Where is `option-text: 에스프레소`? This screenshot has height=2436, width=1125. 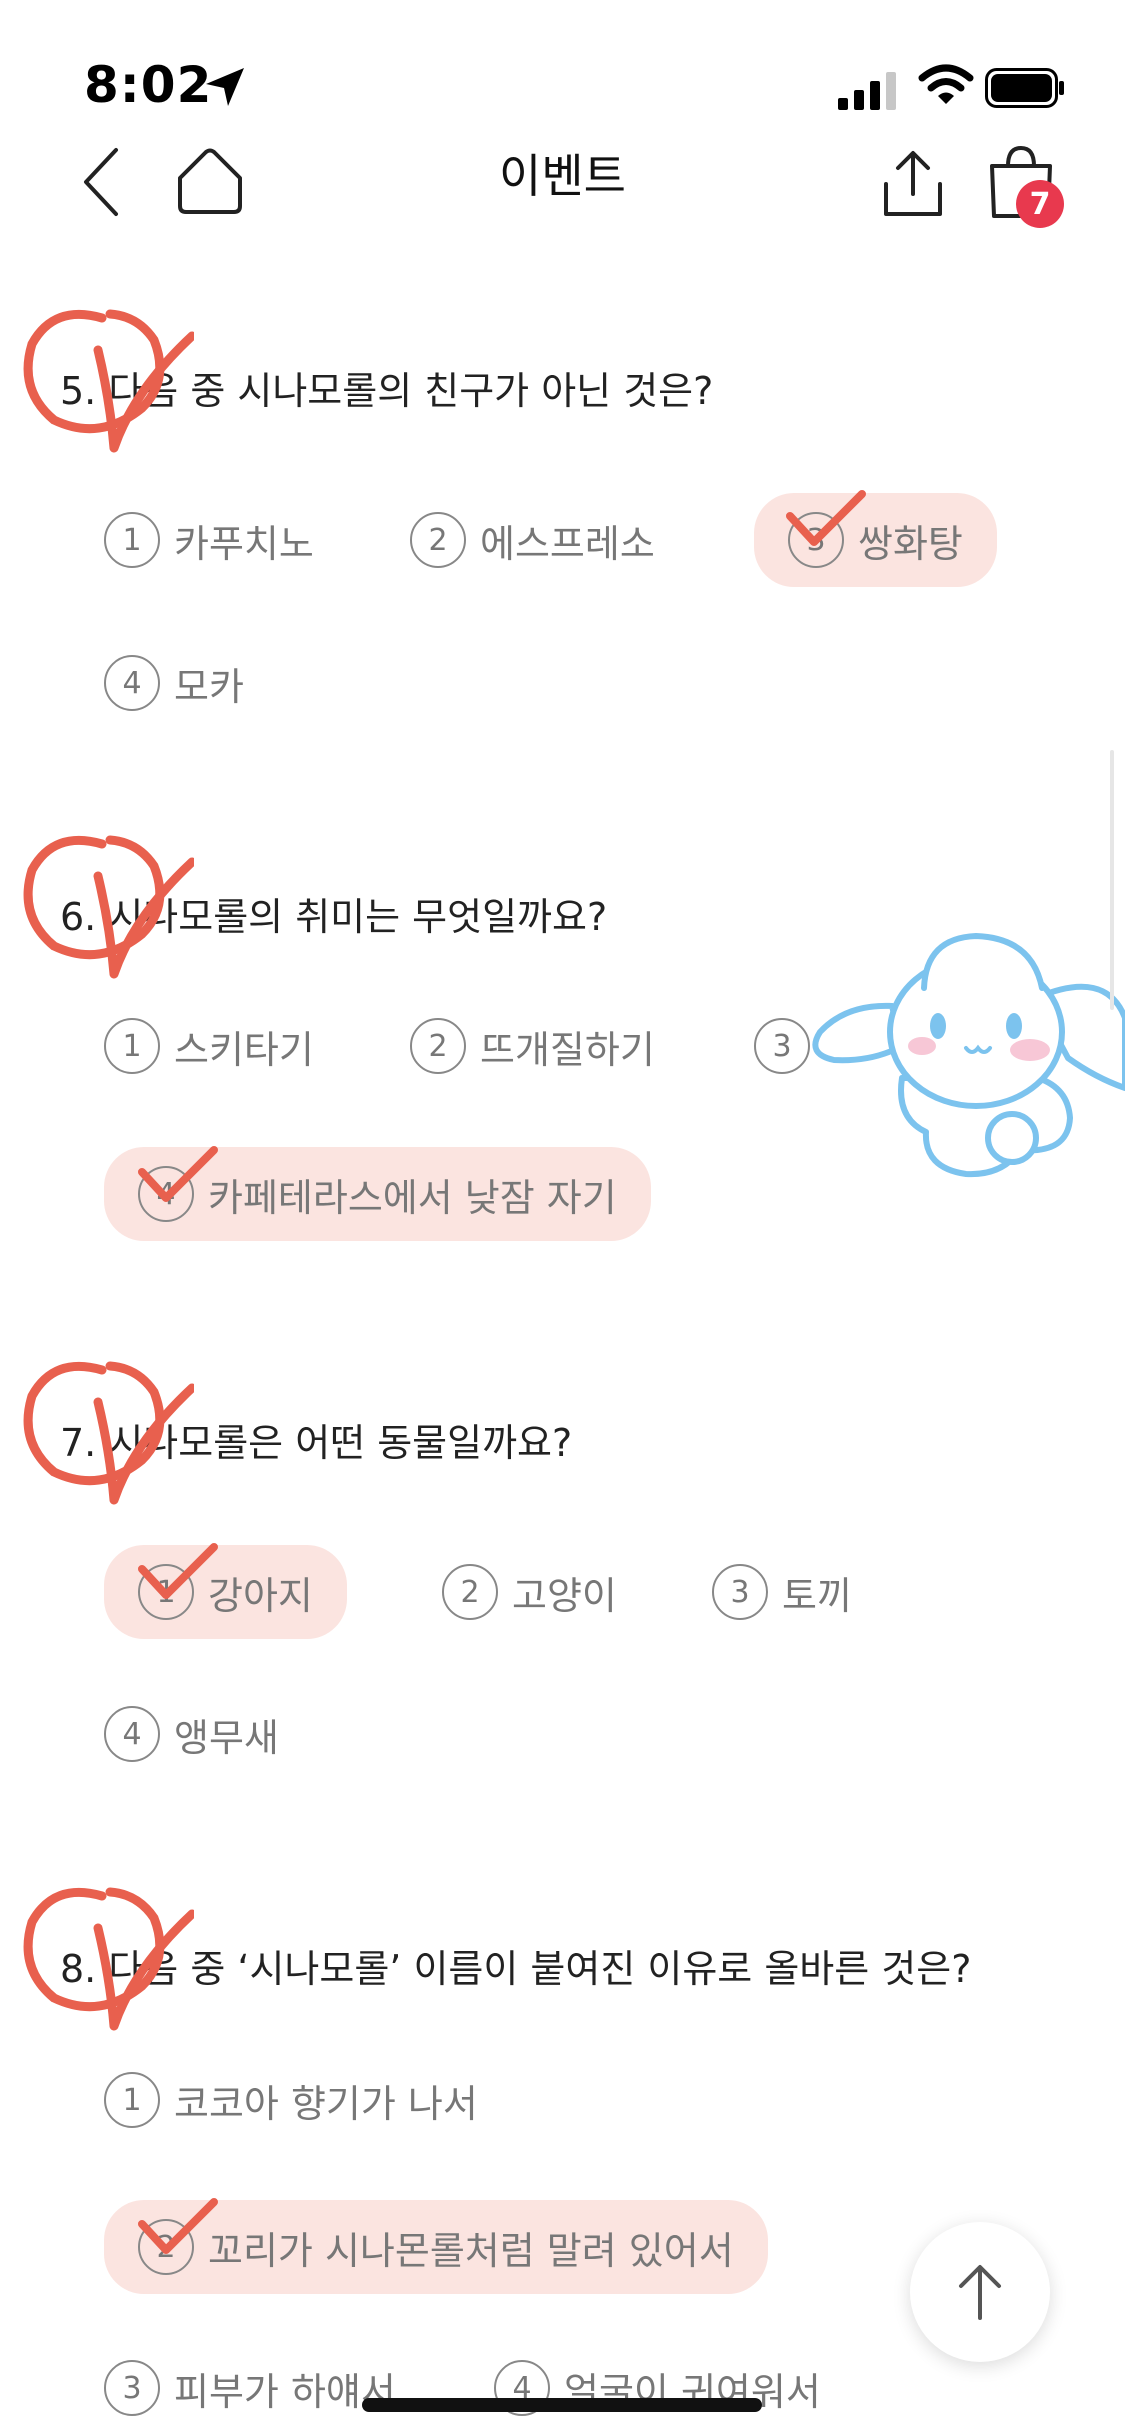 option-text: 에스프레소 is located at coordinates (567, 543).